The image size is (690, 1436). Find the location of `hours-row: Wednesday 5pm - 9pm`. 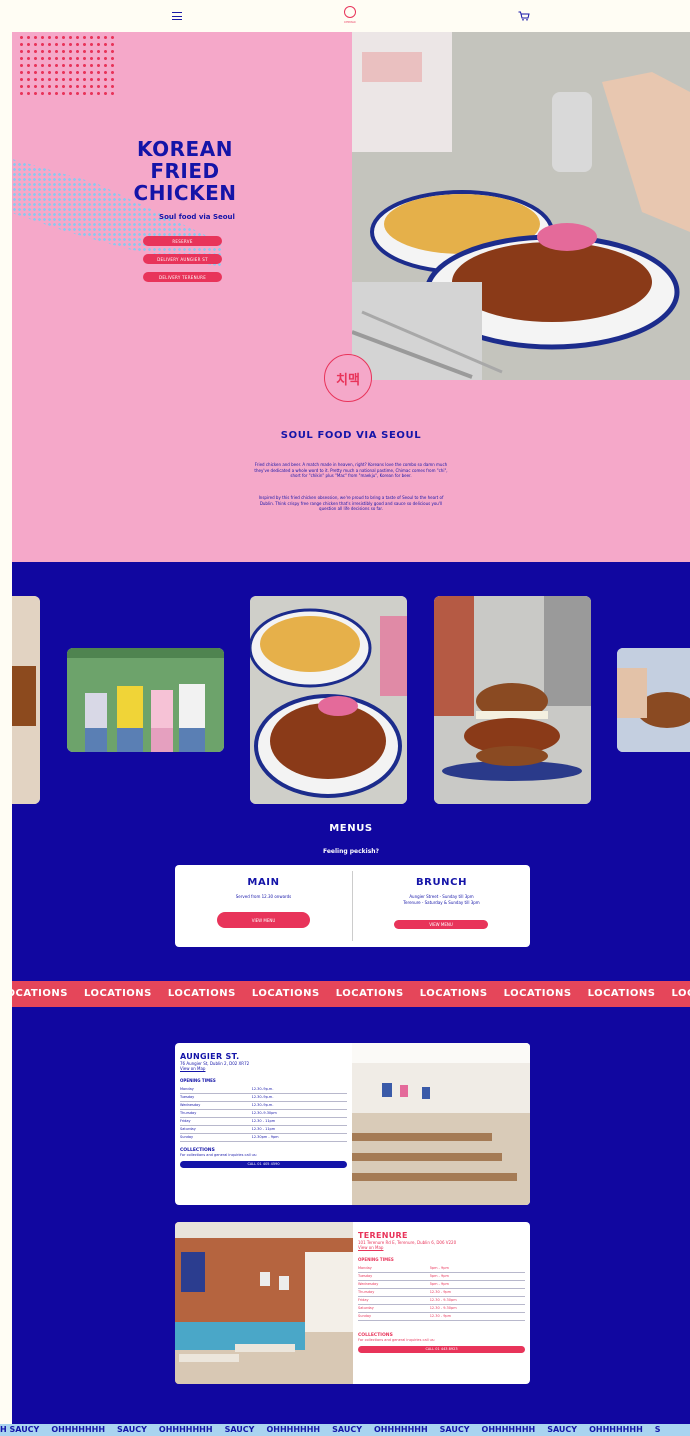

hours-row: Wednesday 5pm - 9pm is located at coordinates (441, 1284).